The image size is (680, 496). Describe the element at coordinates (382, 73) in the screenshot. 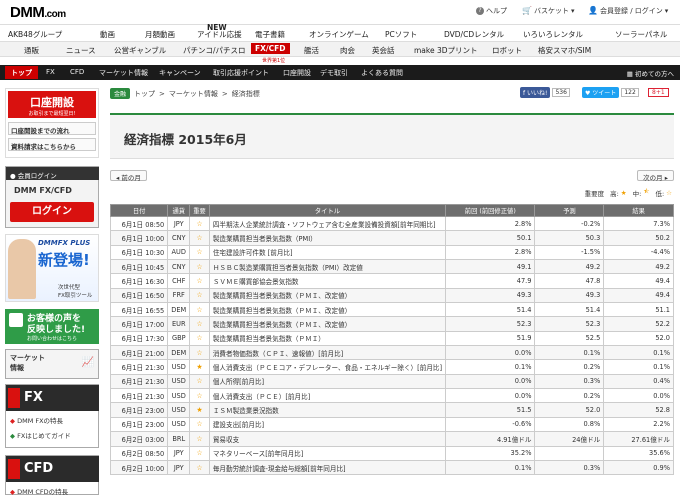

I see `nav-faq: よくある質問` at that location.